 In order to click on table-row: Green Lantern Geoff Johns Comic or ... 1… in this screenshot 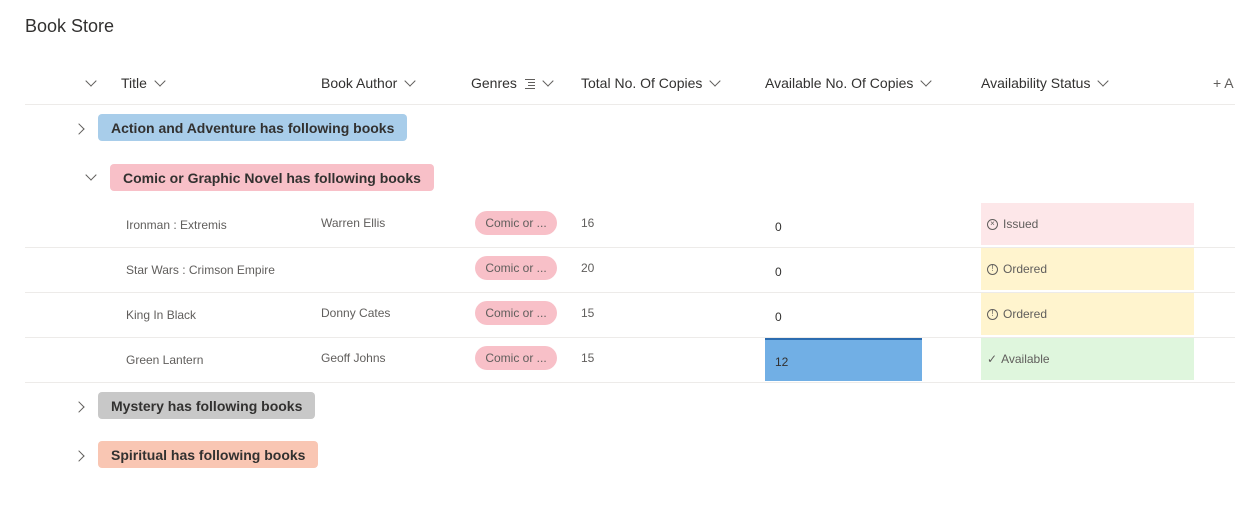, I will do `click(630, 360)`.